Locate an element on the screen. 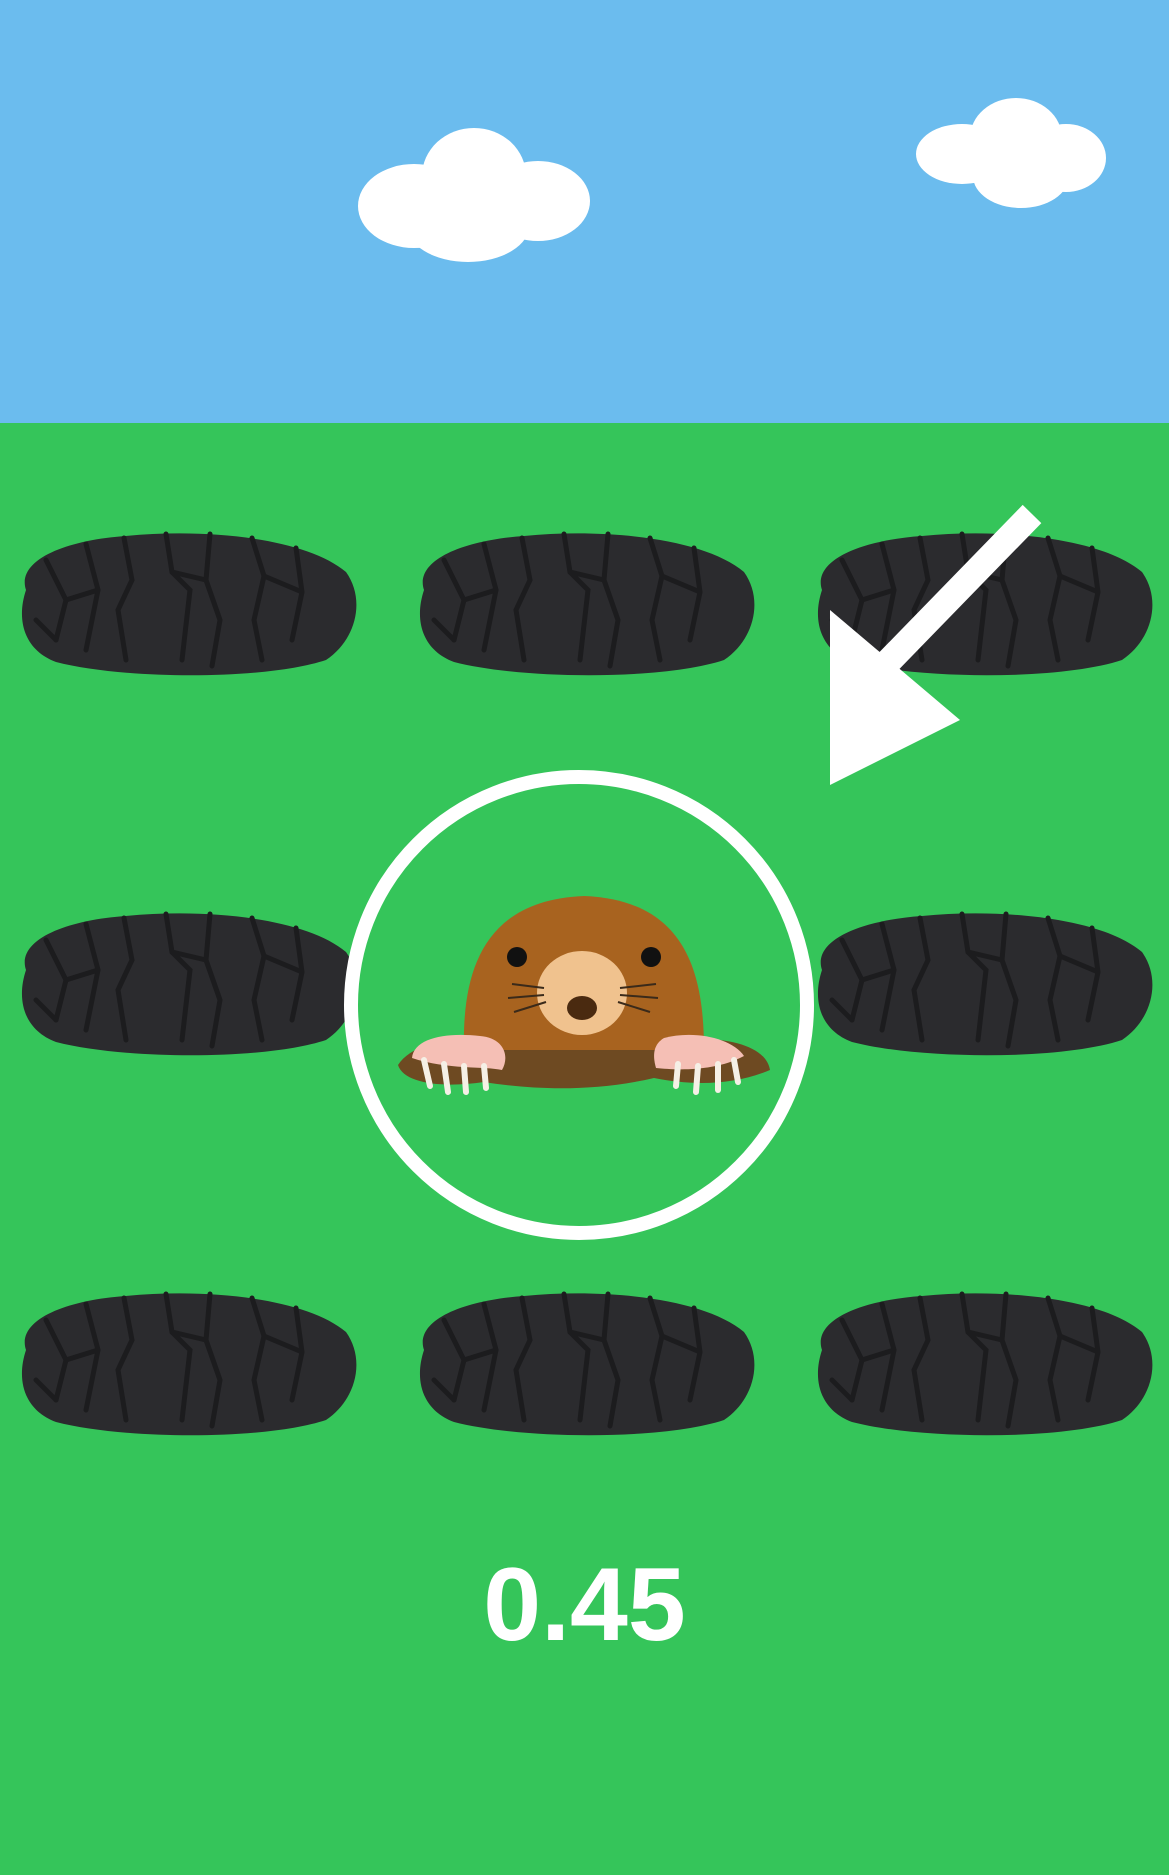 The image size is (1169, 1875). timer-display: 0.45 is located at coordinates (584, 1605).